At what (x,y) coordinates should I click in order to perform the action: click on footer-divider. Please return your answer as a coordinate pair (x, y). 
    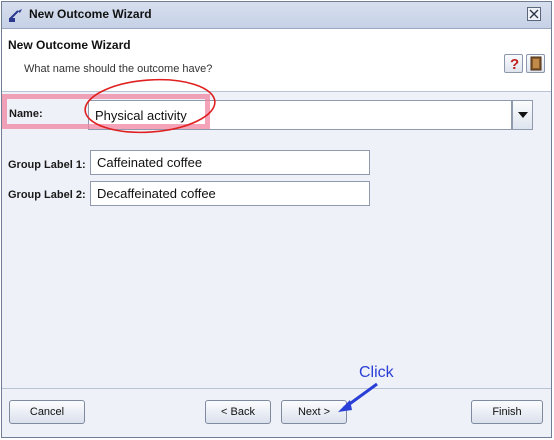
    Looking at the image, I should click on (276, 388).